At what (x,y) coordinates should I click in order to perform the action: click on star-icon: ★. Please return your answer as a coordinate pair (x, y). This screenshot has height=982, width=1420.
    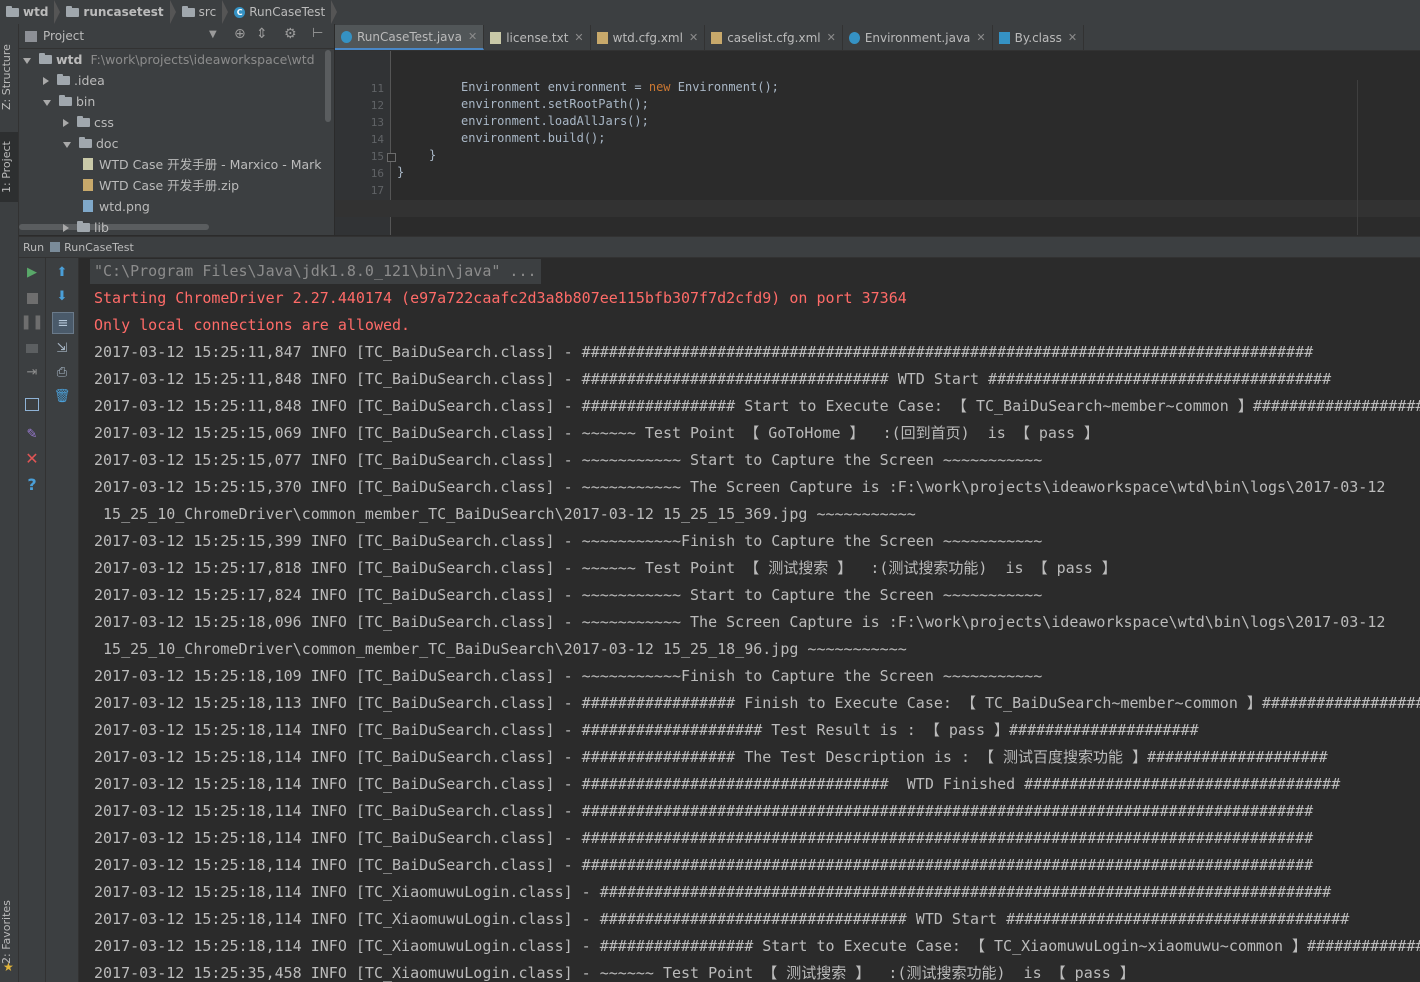
    Looking at the image, I should click on (8, 967).